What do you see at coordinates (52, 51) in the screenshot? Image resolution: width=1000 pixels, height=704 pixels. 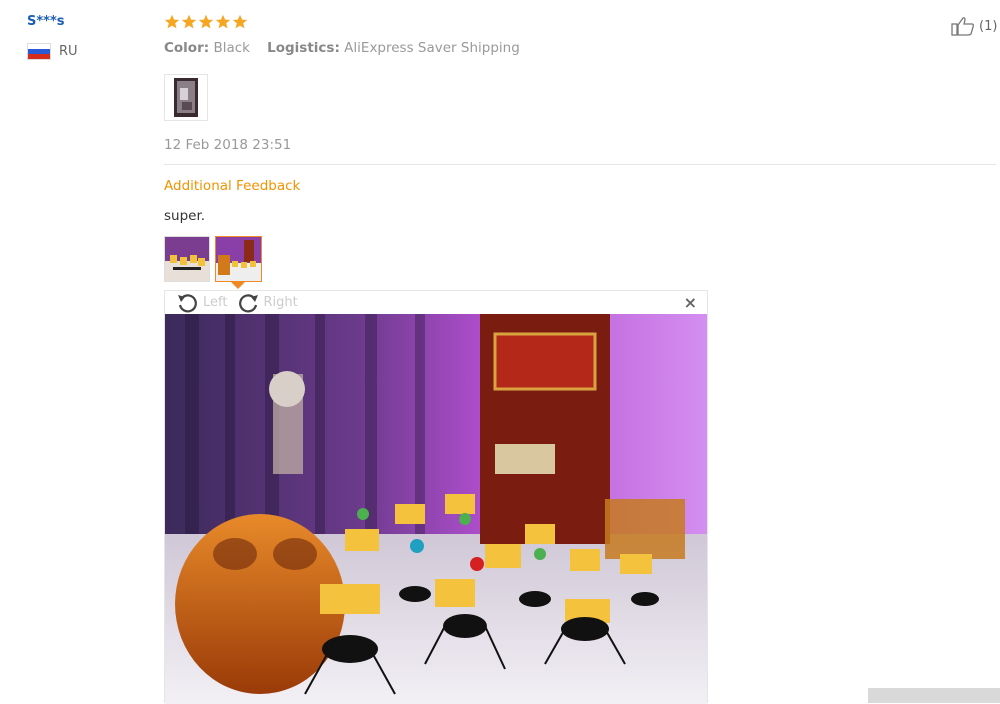 I see `reviewer-country: RU` at bounding box center [52, 51].